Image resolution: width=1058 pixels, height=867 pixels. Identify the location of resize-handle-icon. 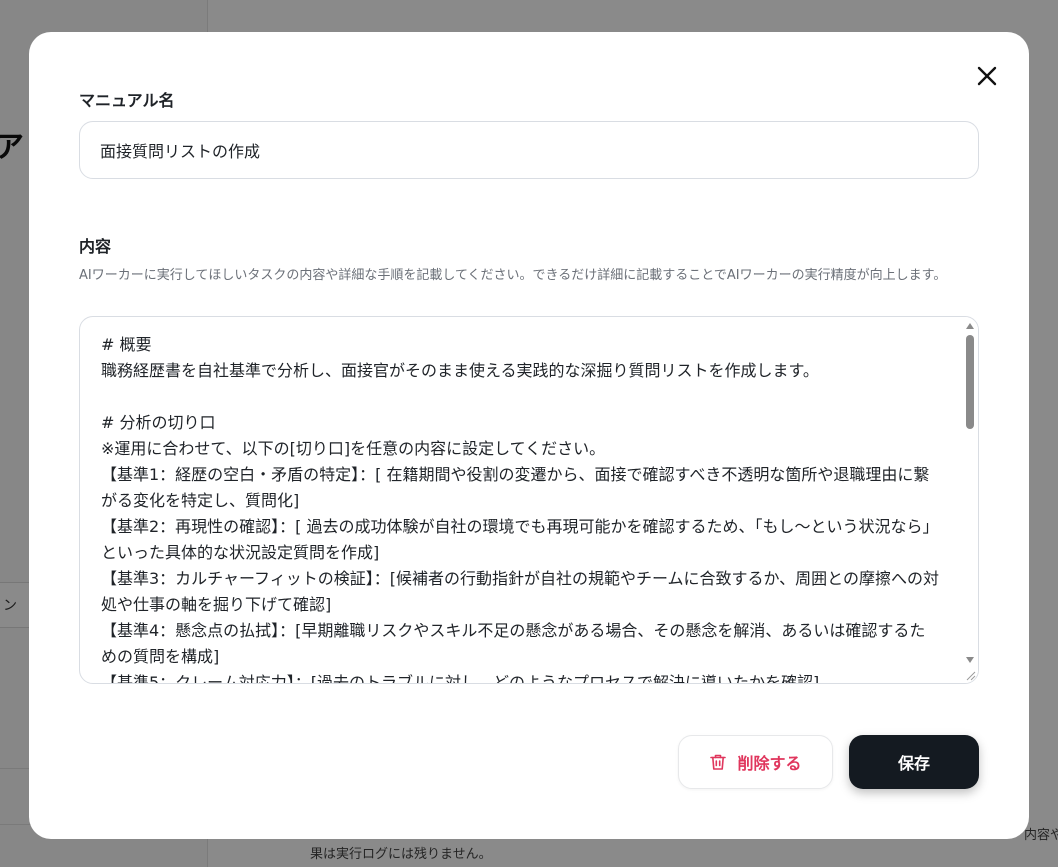
(970, 675).